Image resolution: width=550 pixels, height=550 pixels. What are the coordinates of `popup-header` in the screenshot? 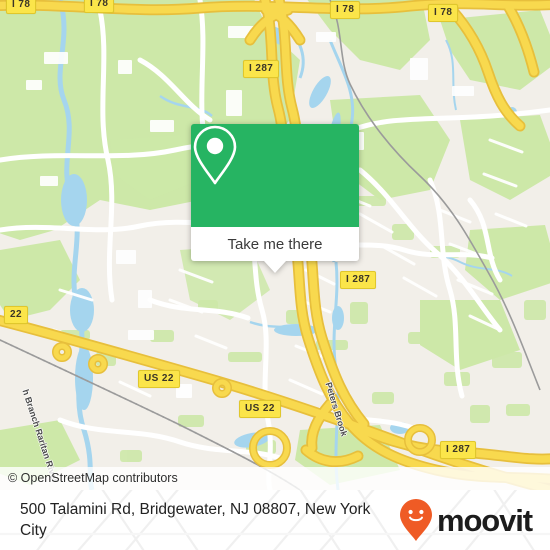 It's located at (275, 175).